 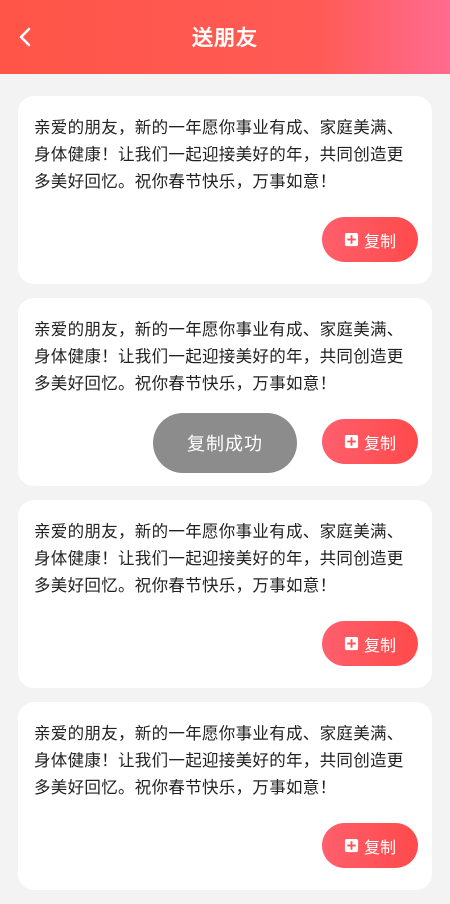 I want to click on chevron-left-icon, so click(x=25, y=37).